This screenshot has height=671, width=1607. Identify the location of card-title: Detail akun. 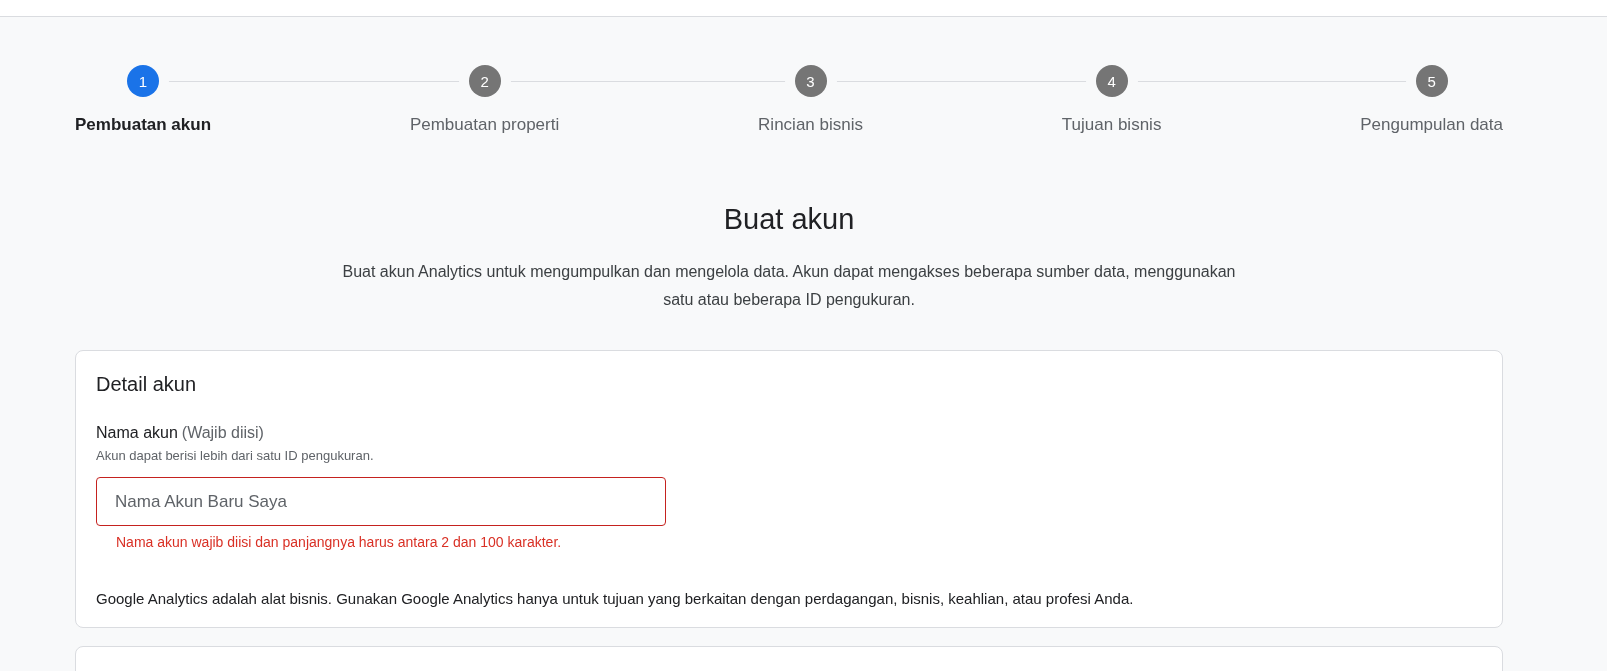
(147, 384).